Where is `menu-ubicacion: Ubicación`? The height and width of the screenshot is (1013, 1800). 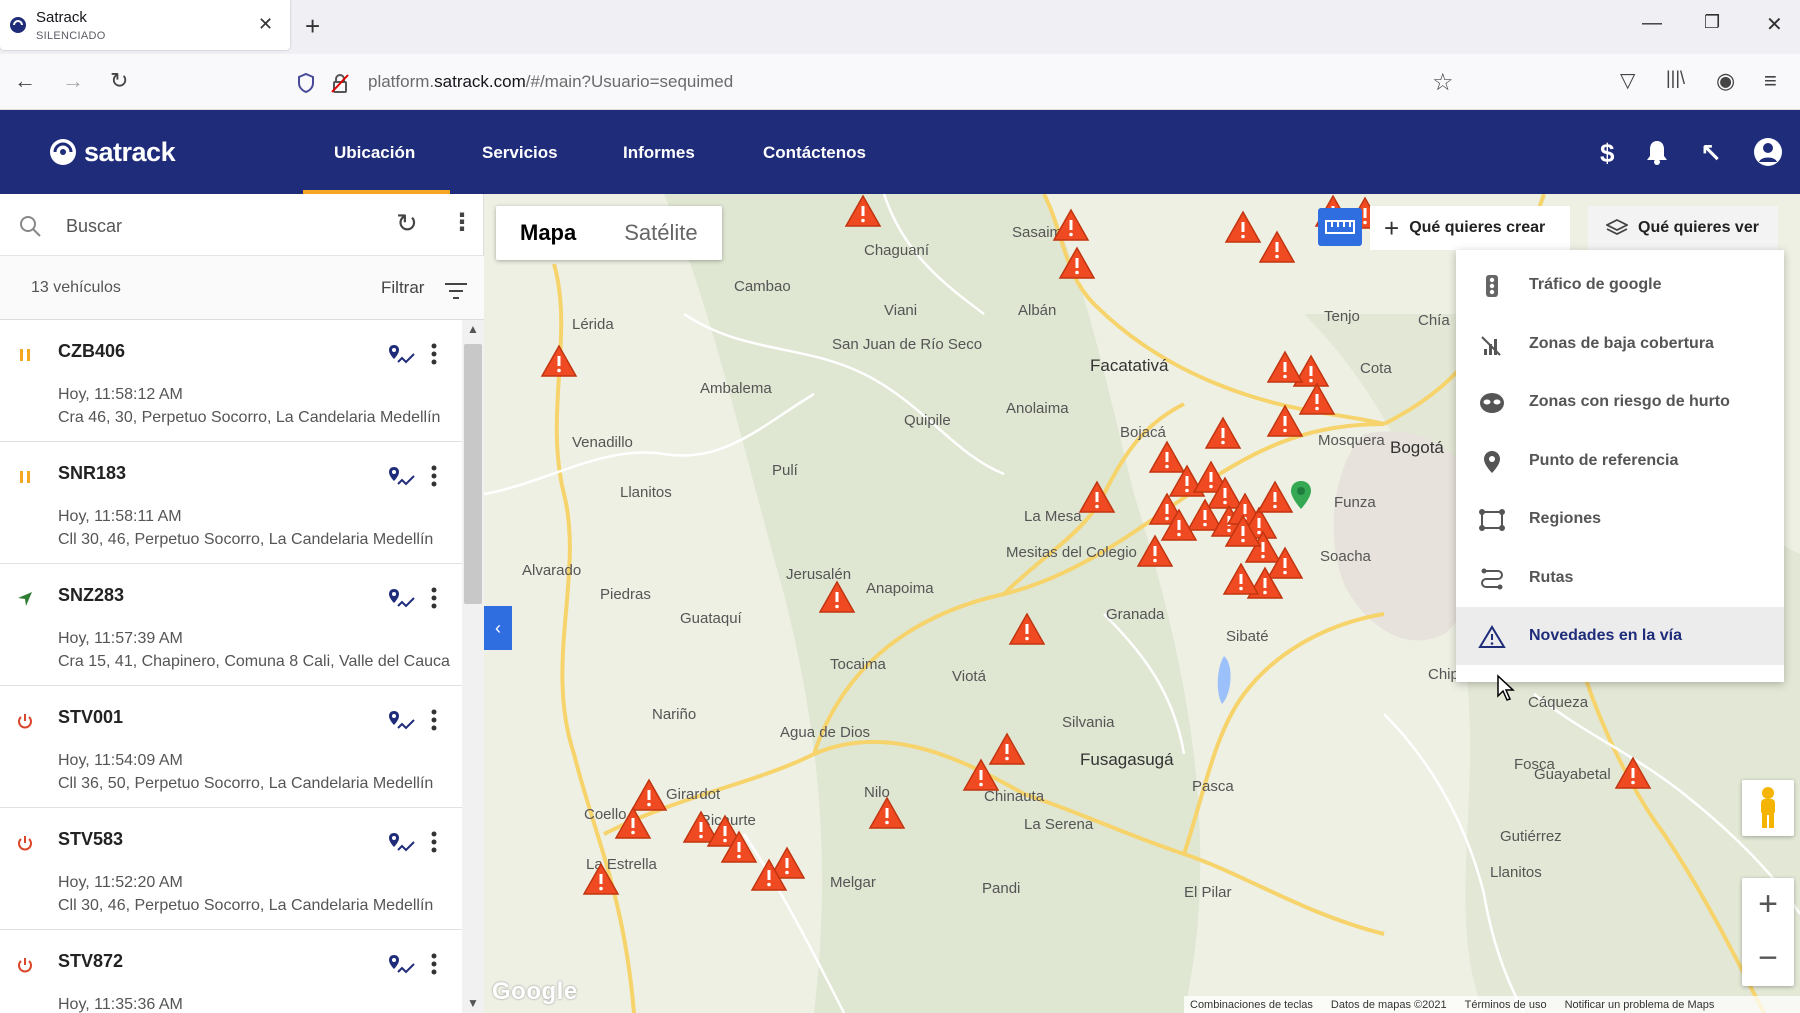 menu-ubicacion: Ubicación is located at coordinates (374, 153).